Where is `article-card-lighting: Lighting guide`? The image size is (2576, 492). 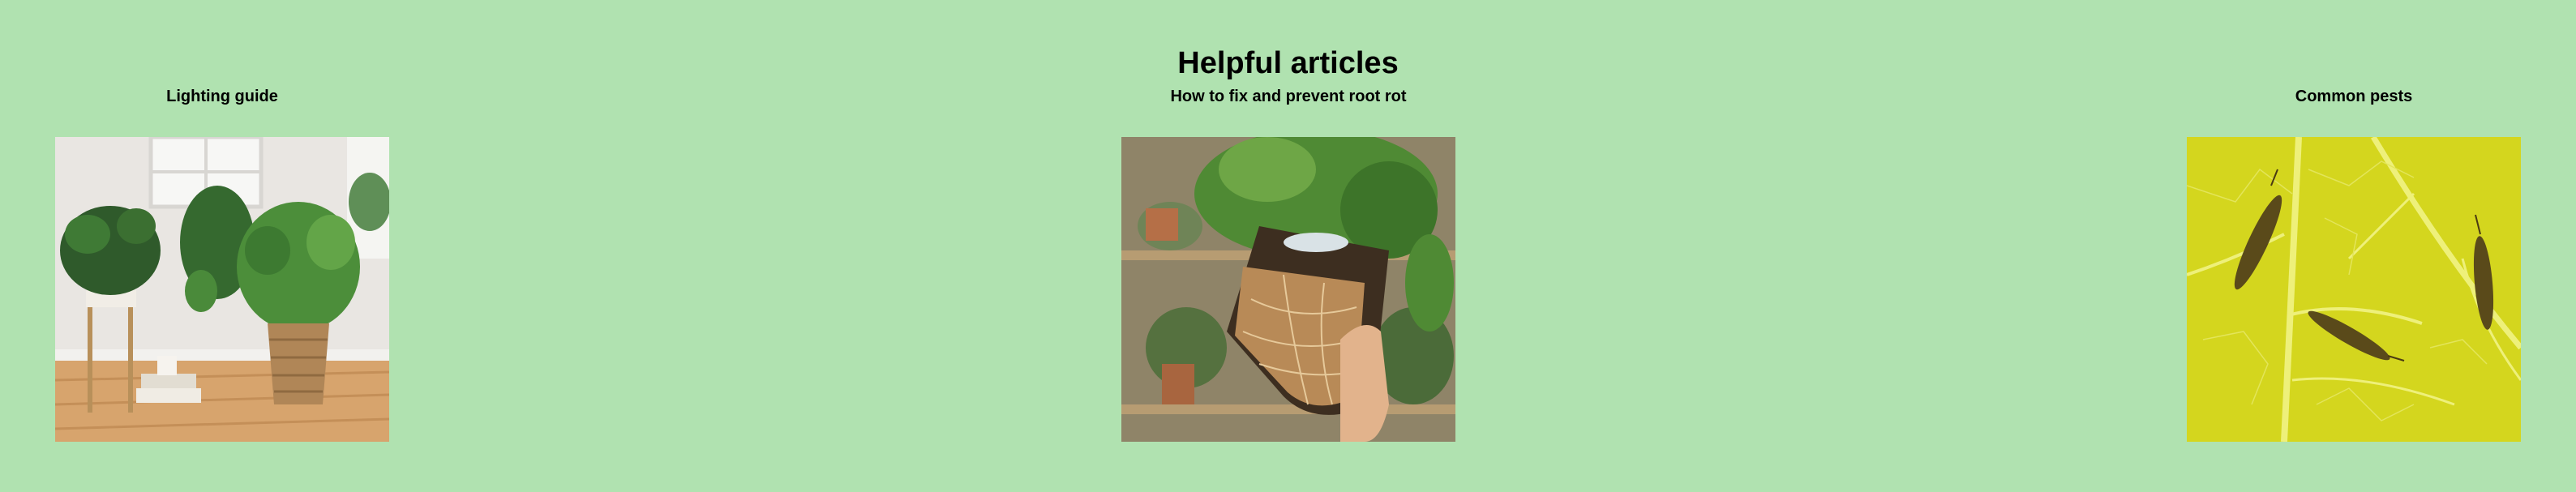
article-card-lighting: Lighting guide is located at coordinates (222, 263).